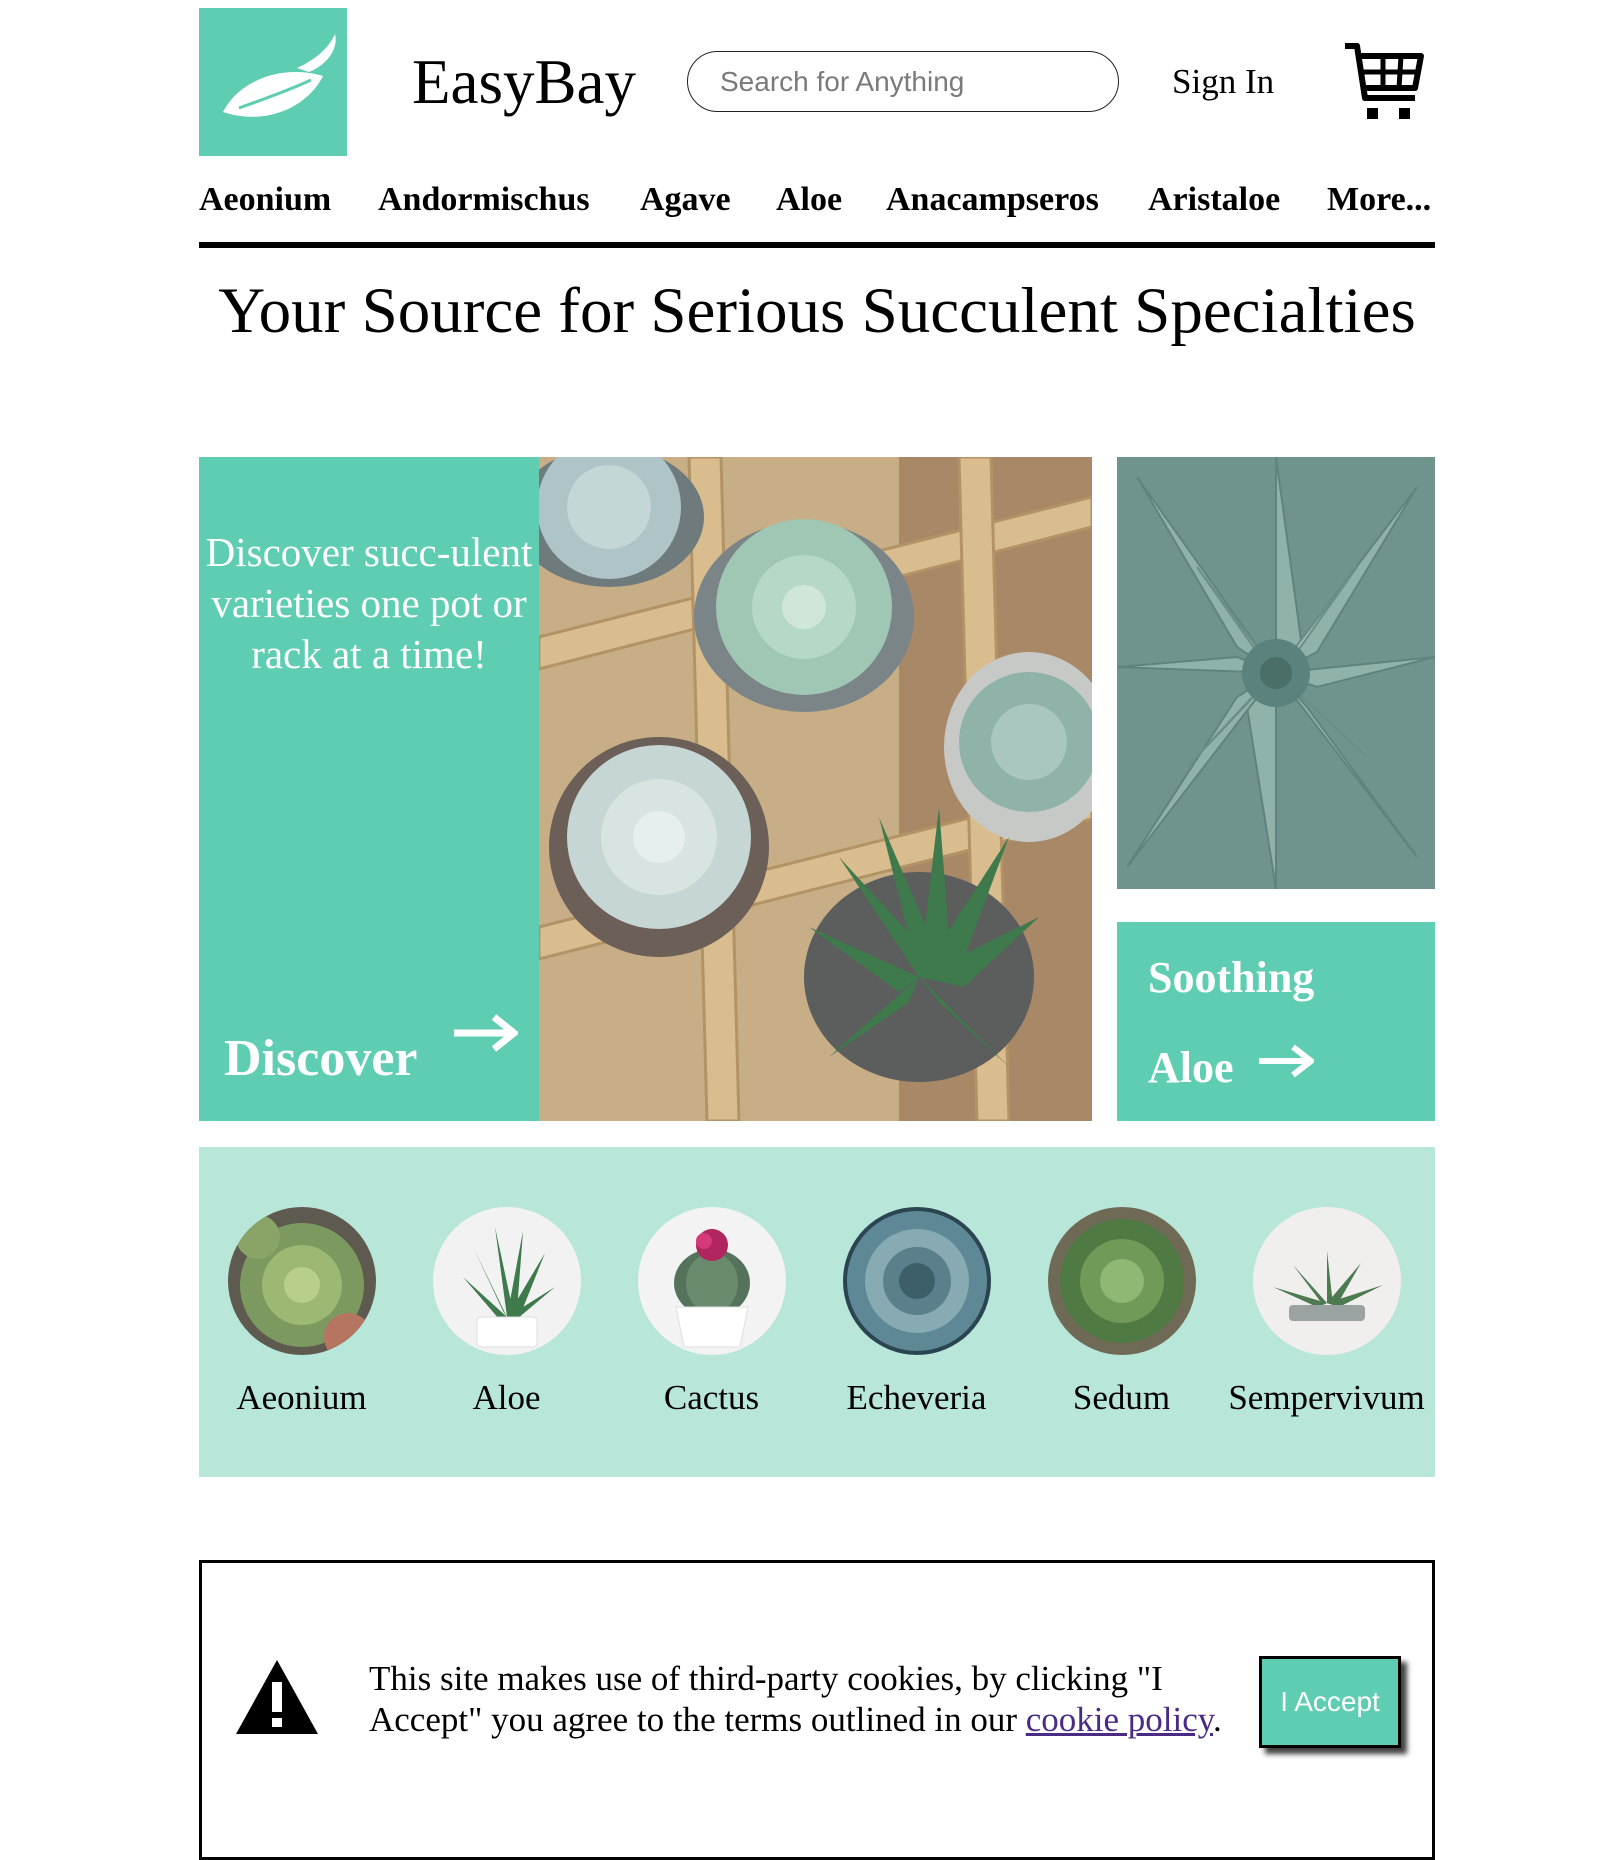 Image resolution: width=1602 pixels, height=1860 pixels. Describe the element at coordinates (815, 789) in the screenshot. I see `succulent-rack-photo` at that location.